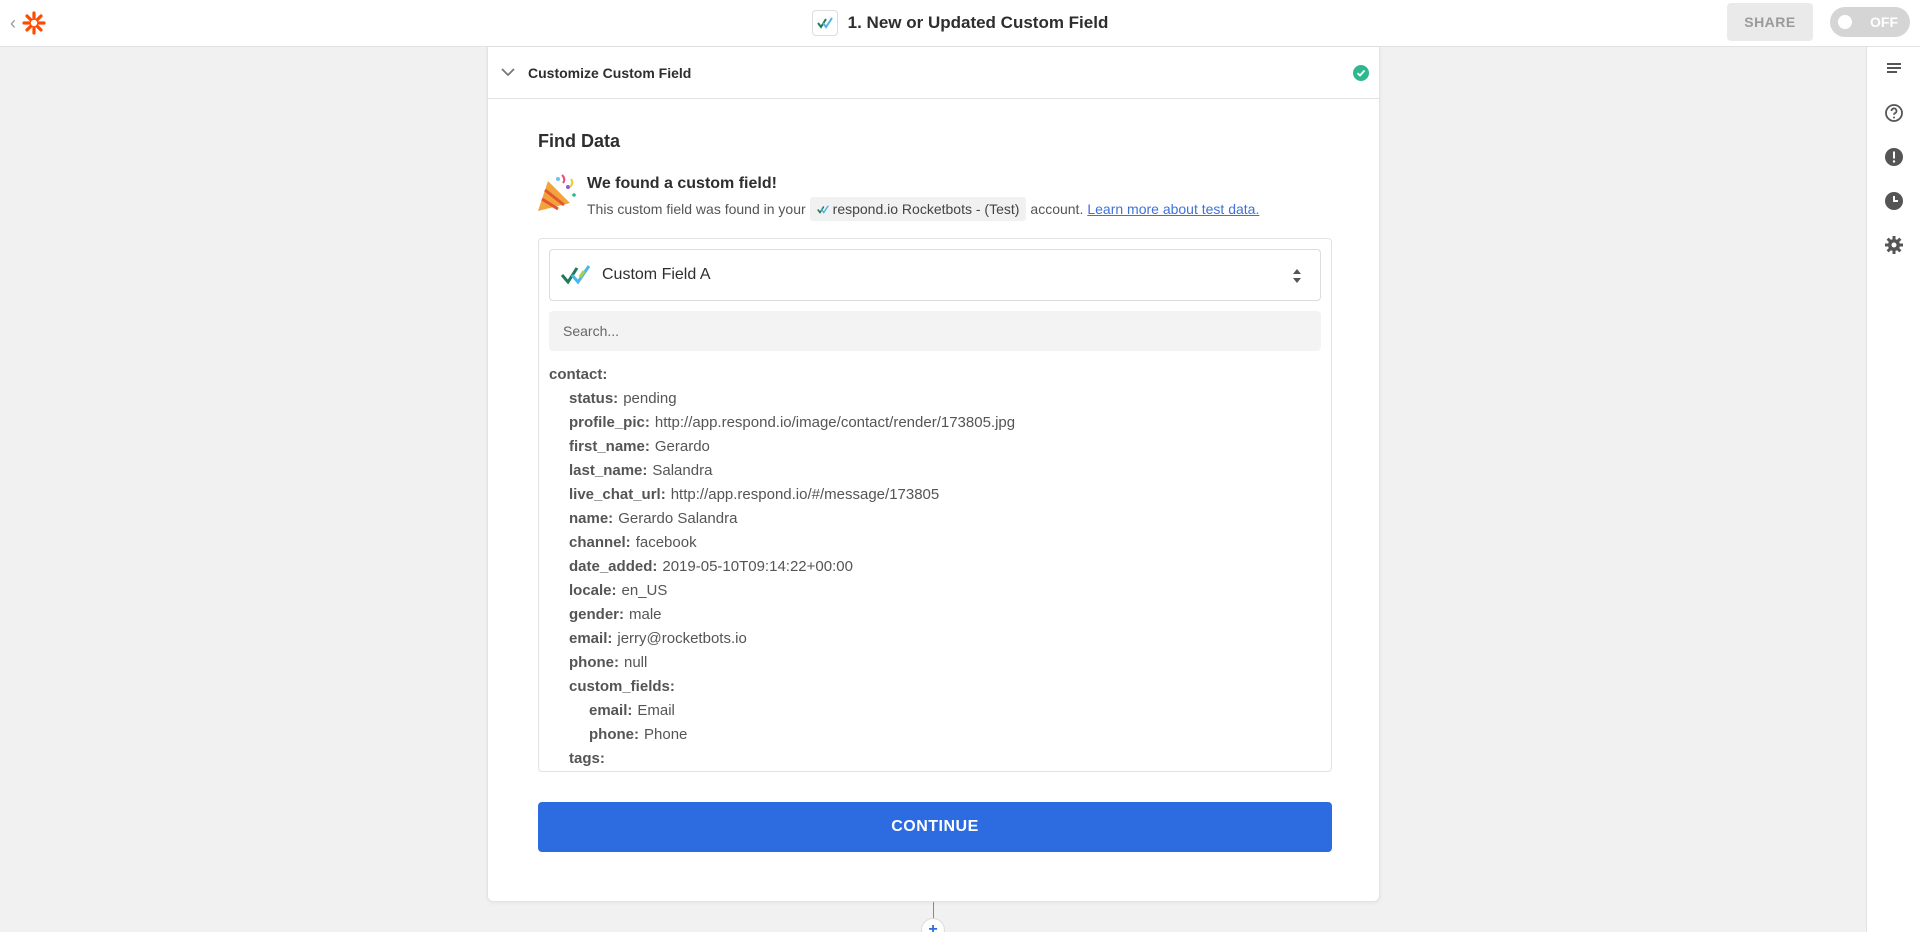  I want to click on tree-key: contact:, so click(578, 374).